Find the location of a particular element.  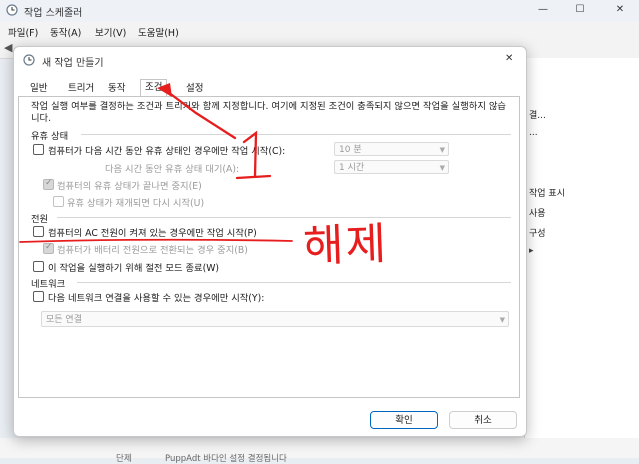

menu-bar: 파일(F) 동작(A) 보기(V) 도움말(H) is located at coordinates (319, 31).